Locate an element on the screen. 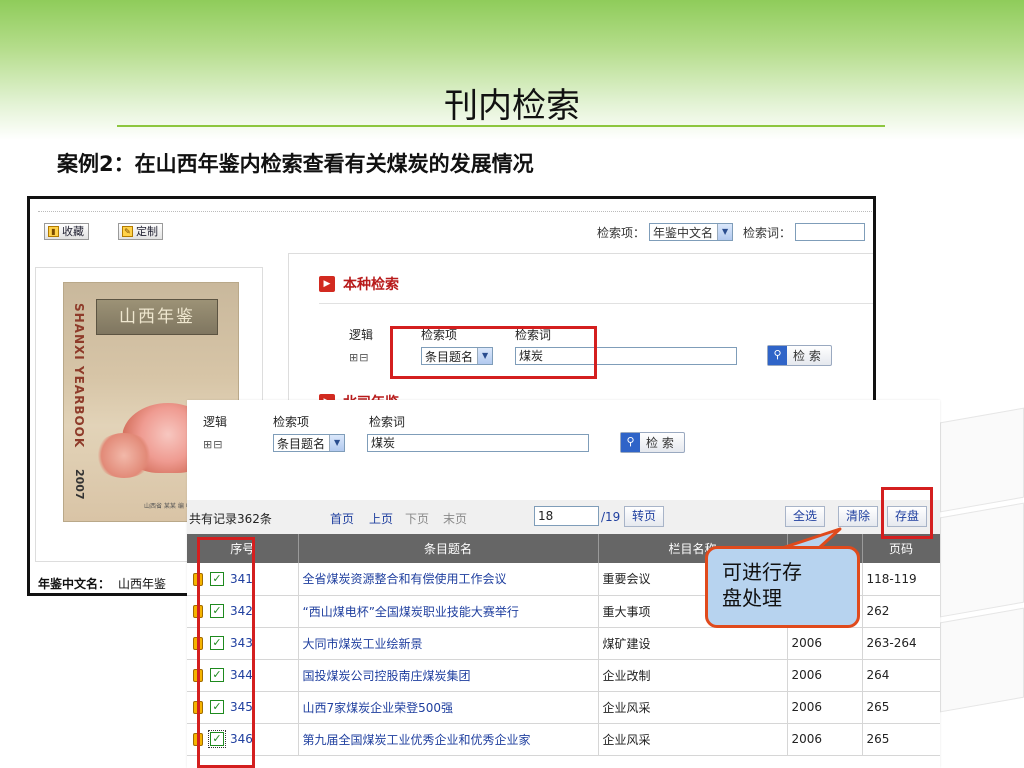 The width and height of the screenshot is (1024, 768). goto-page-button: 转页 is located at coordinates (644, 516).